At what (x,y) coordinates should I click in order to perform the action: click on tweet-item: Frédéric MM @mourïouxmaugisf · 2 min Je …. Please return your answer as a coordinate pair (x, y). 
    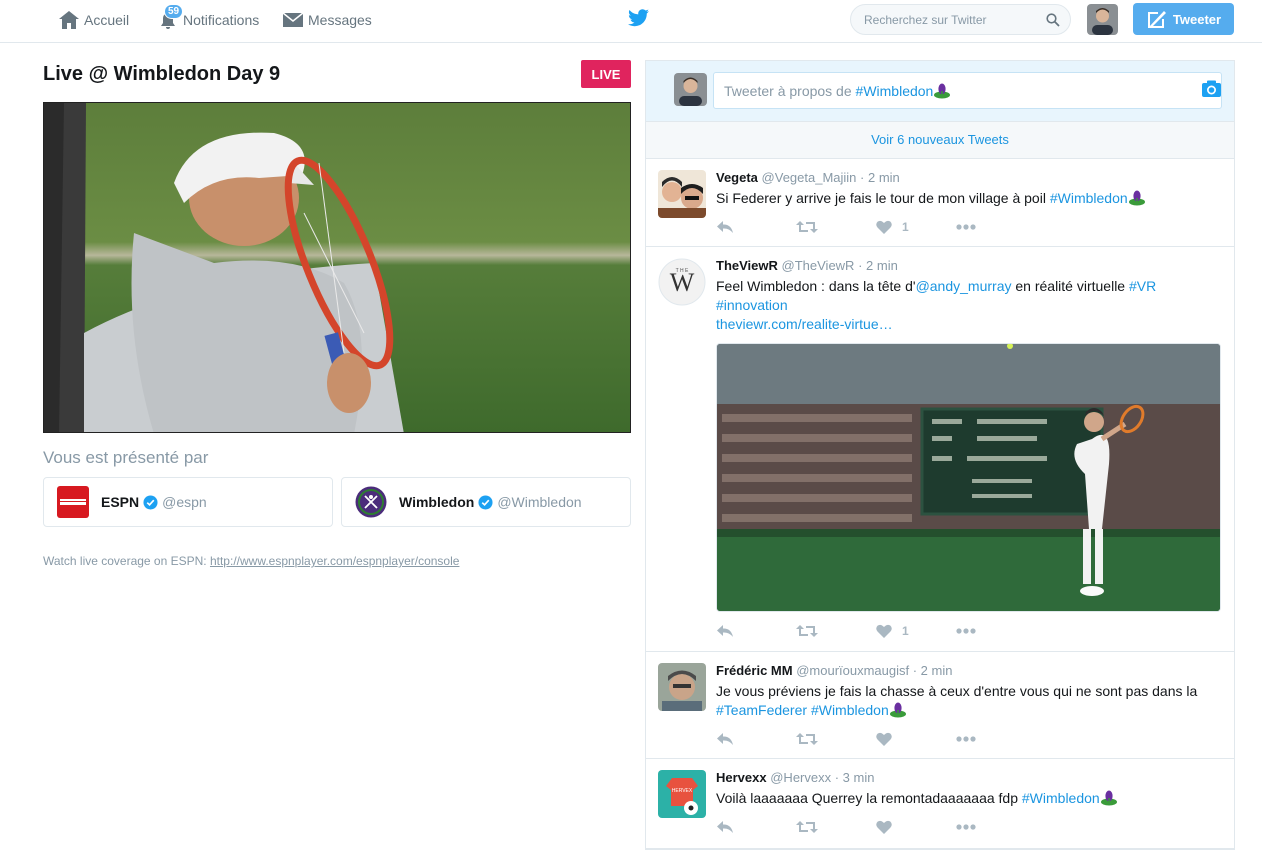
    Looking at the image, I should click on (940, 705).